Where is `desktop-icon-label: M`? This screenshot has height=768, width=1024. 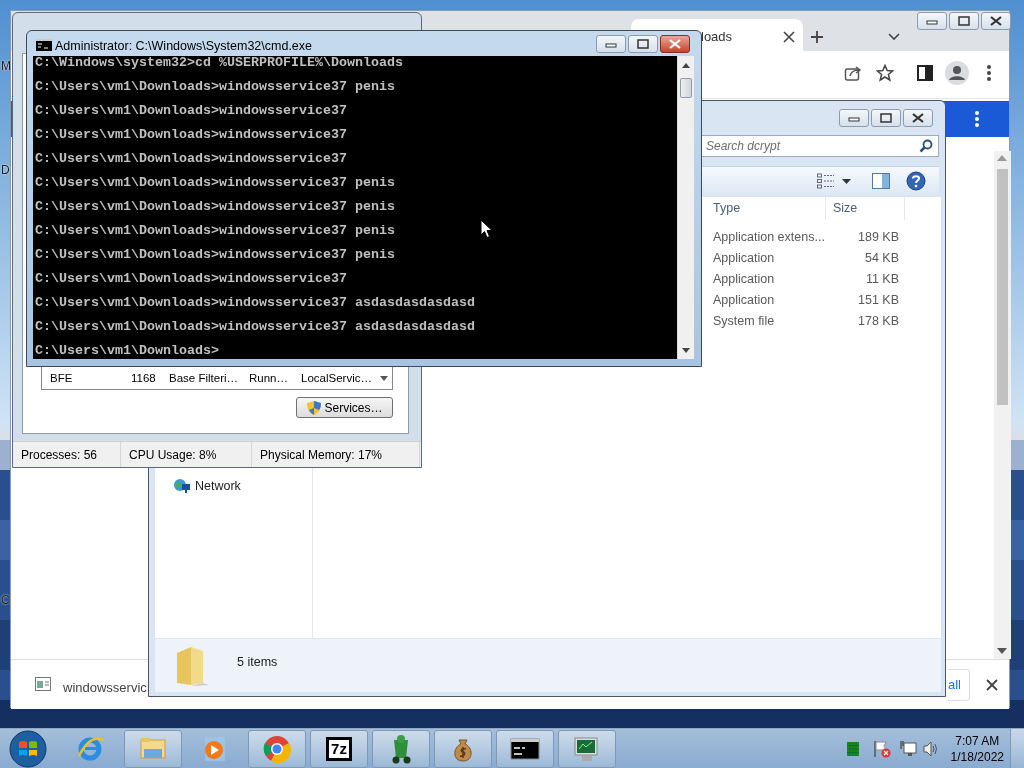
desktop-icon-label: M is located at coordinates (6, 66).